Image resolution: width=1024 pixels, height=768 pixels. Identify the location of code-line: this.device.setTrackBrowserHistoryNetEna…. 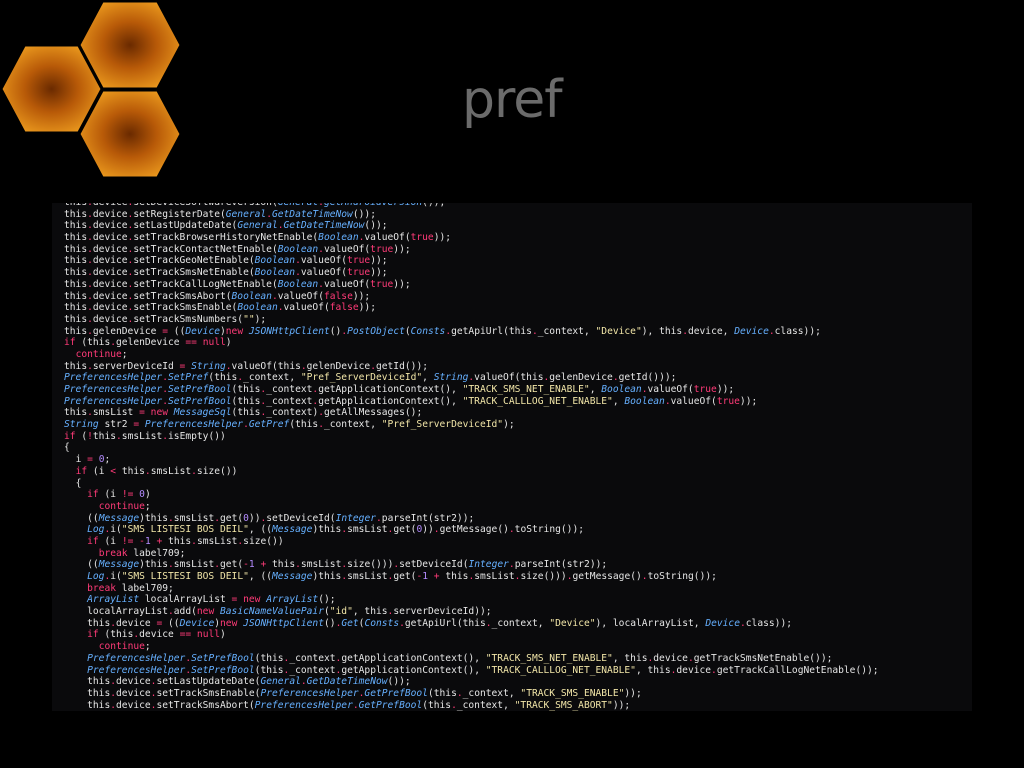
(258, 238).